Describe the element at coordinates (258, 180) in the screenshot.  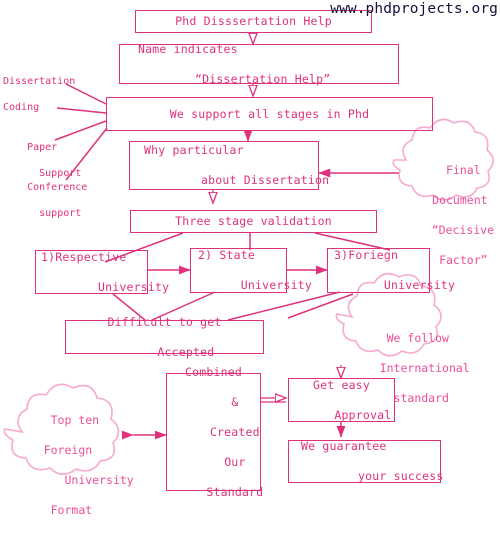
I see `box-why-particular-line2: about Dissertation` at that location.